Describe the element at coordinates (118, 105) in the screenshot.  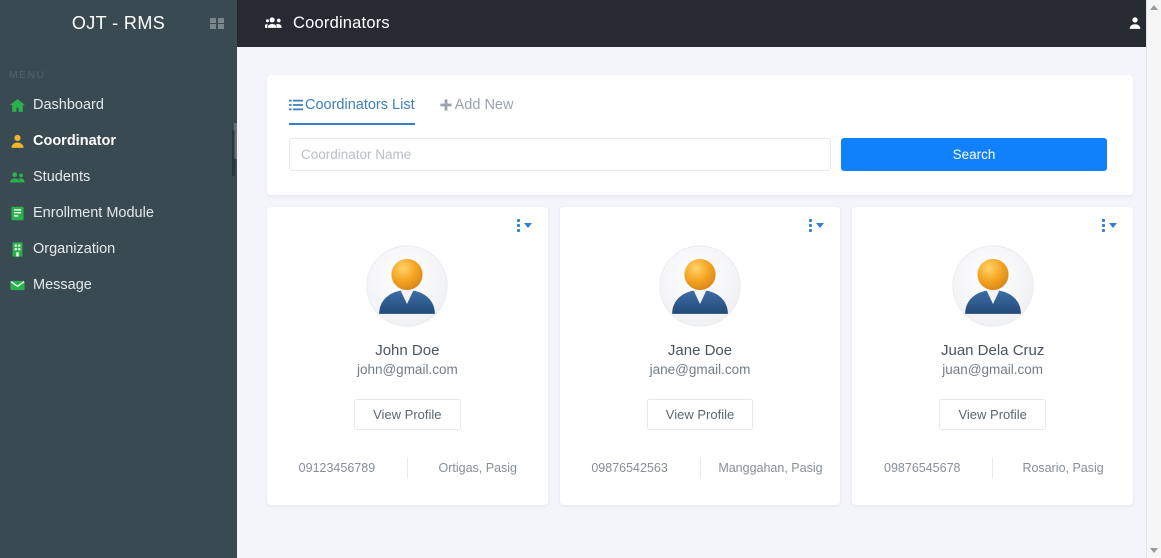
I see `sidebar-item-dashboard: Dashboard` at that location.